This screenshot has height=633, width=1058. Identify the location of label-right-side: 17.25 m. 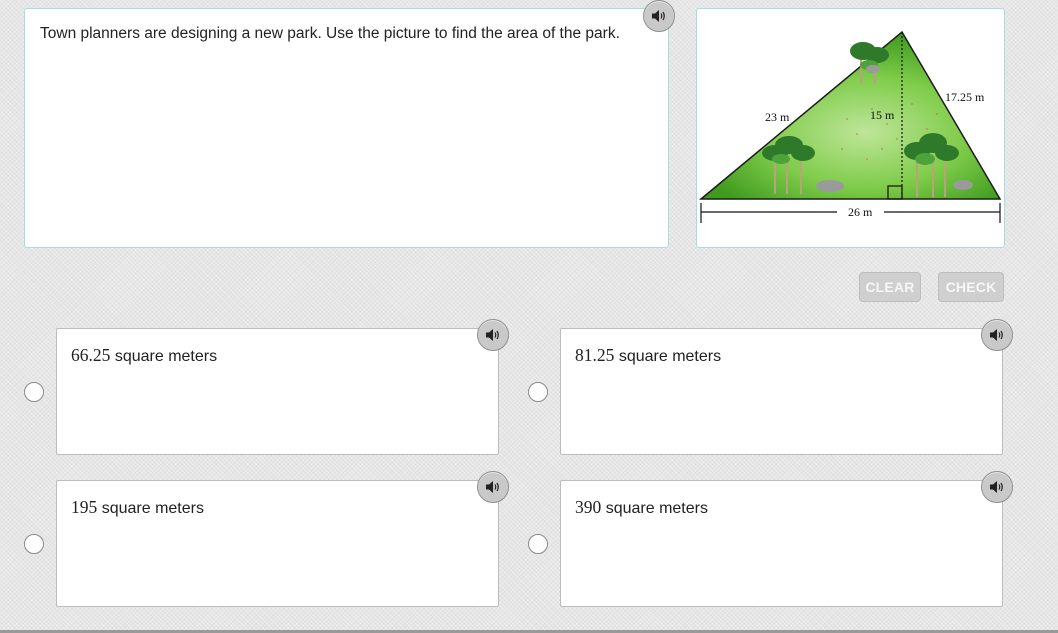
(965, 97).